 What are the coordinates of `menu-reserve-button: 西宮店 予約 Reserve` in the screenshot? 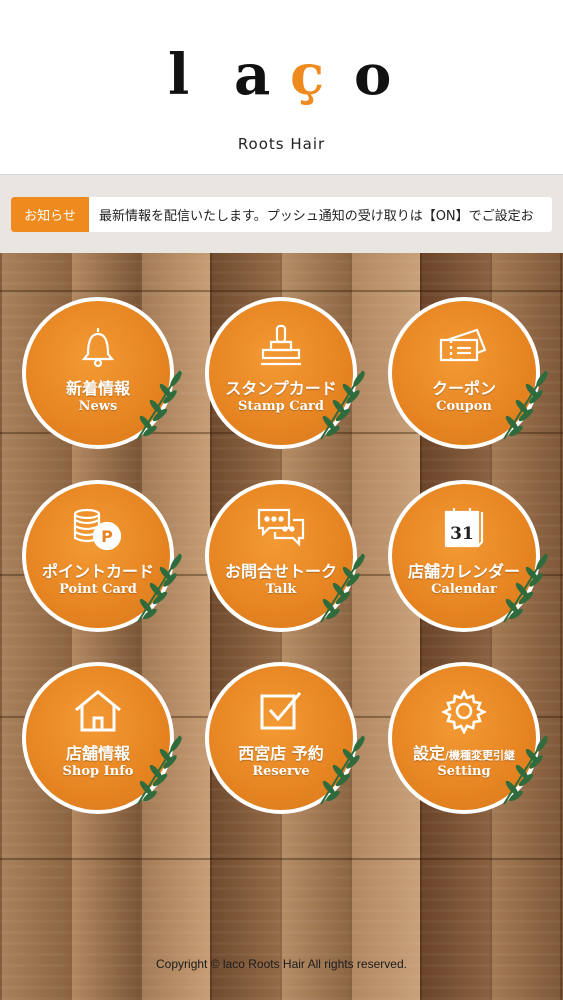 It's located at (285, 738).